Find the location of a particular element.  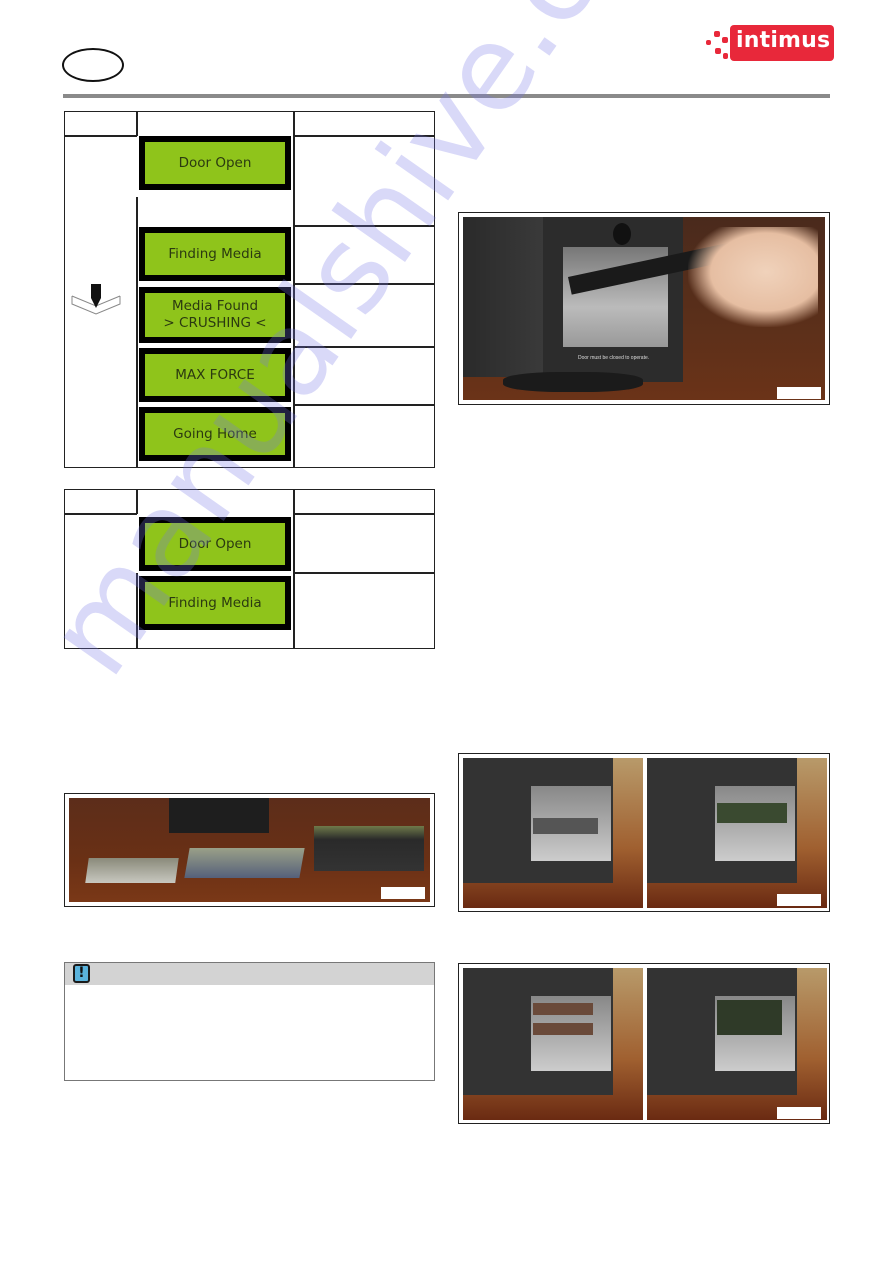

lcd-display: Going Home is located at coordinates (215, 434).